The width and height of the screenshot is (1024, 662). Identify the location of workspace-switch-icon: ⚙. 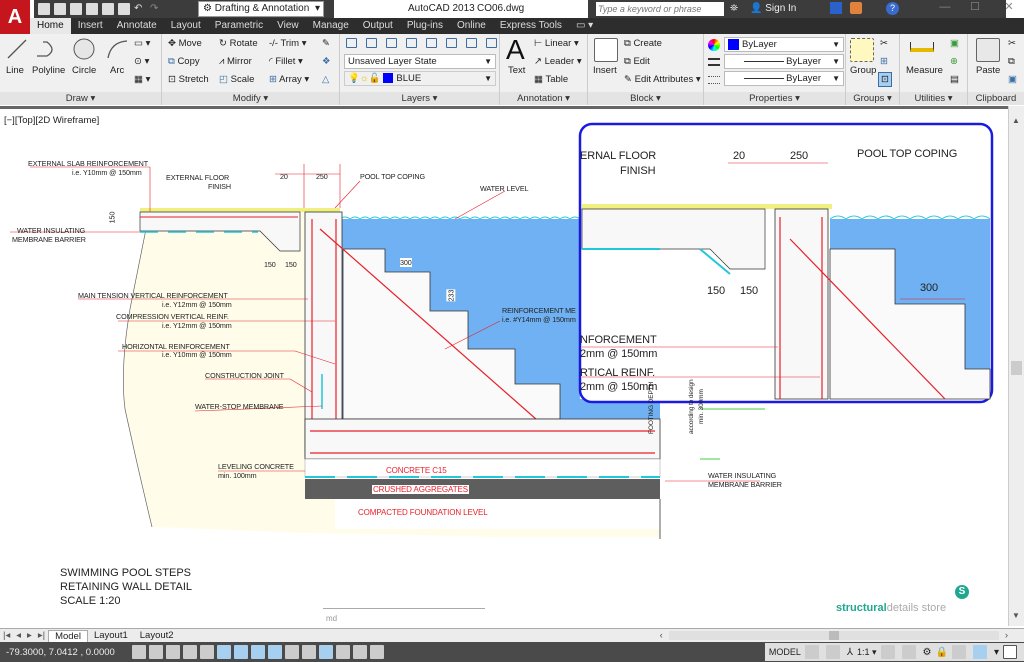
(927, 652).